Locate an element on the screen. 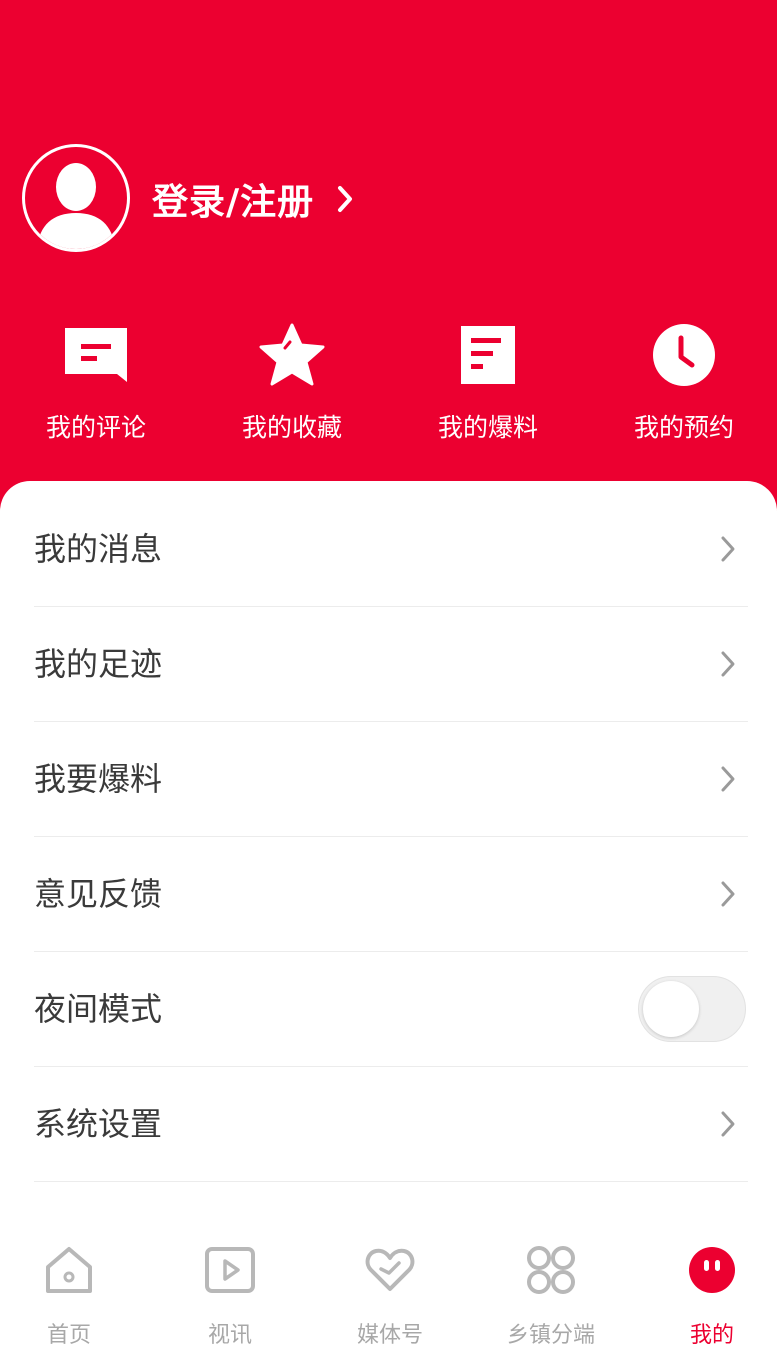  grid-icon is located at coordinates (551, 1270).